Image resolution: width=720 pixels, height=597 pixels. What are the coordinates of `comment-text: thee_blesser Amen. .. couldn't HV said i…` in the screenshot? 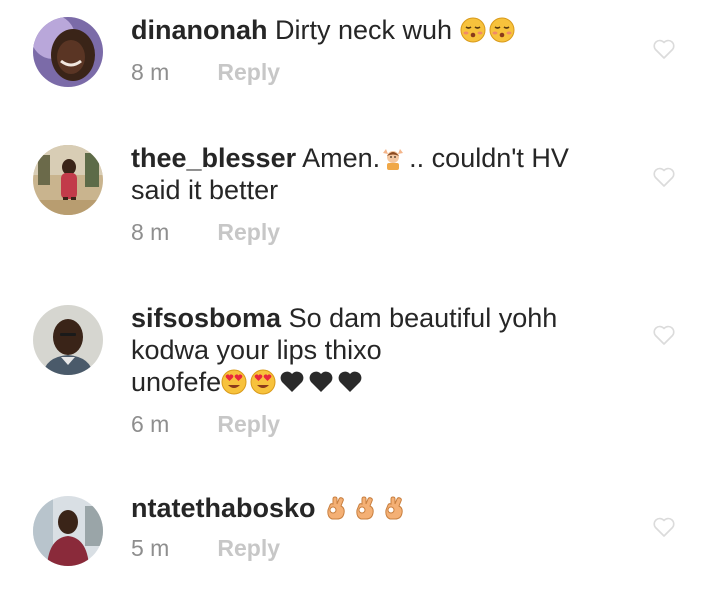 It's located at (371, 174).